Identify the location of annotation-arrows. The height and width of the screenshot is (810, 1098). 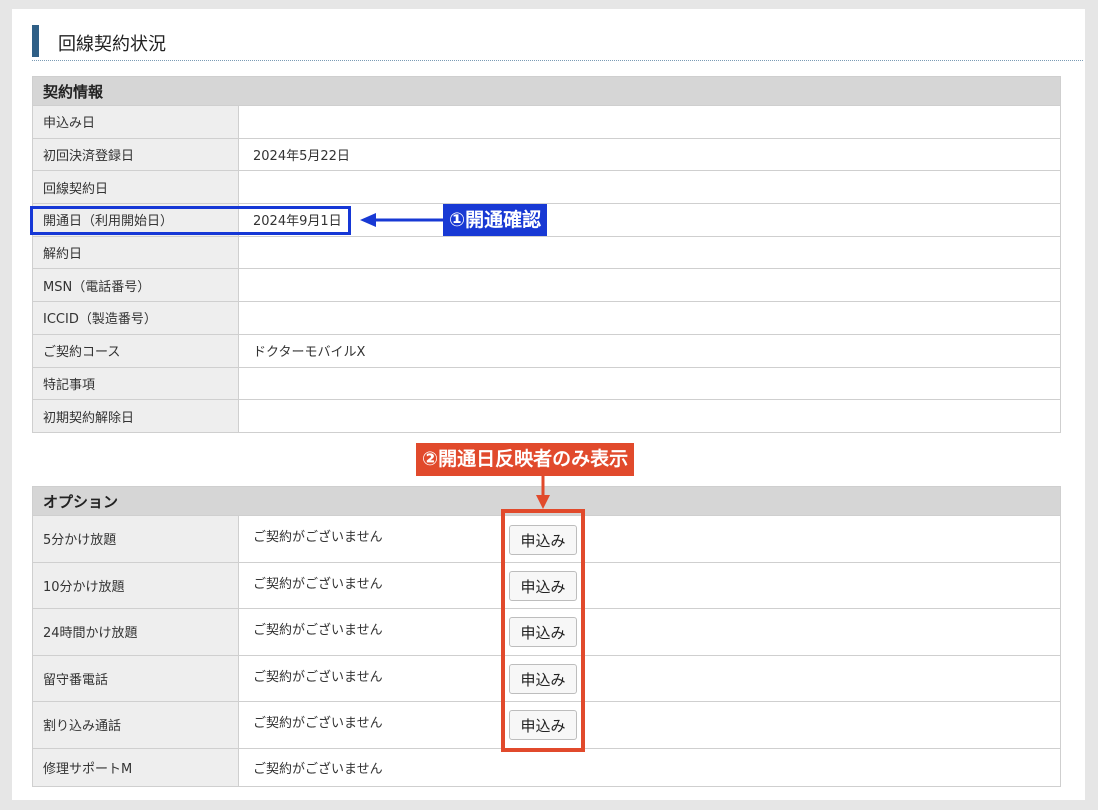
(455, 361).